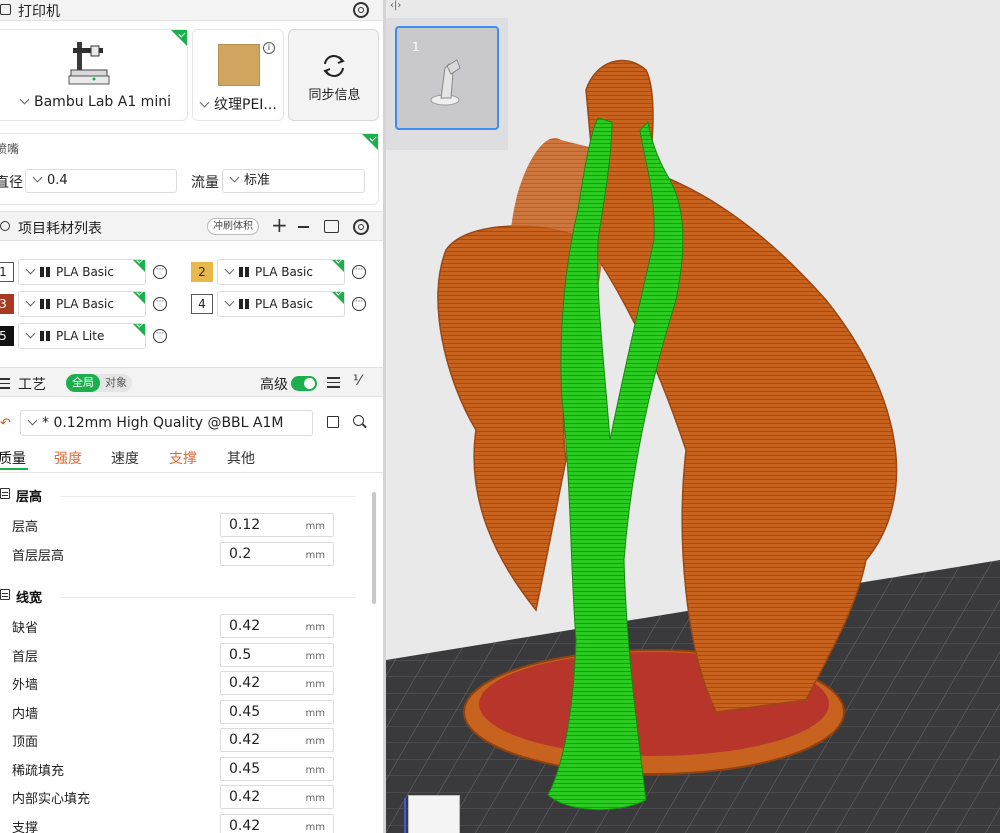 Image resolution: width=1000 pixels, height=833 pixels. What do you see at coordinates (277, 626) in the screenshot?
I see `default-line-width-input: 0.42 mm` at bounding box center [277, 626].